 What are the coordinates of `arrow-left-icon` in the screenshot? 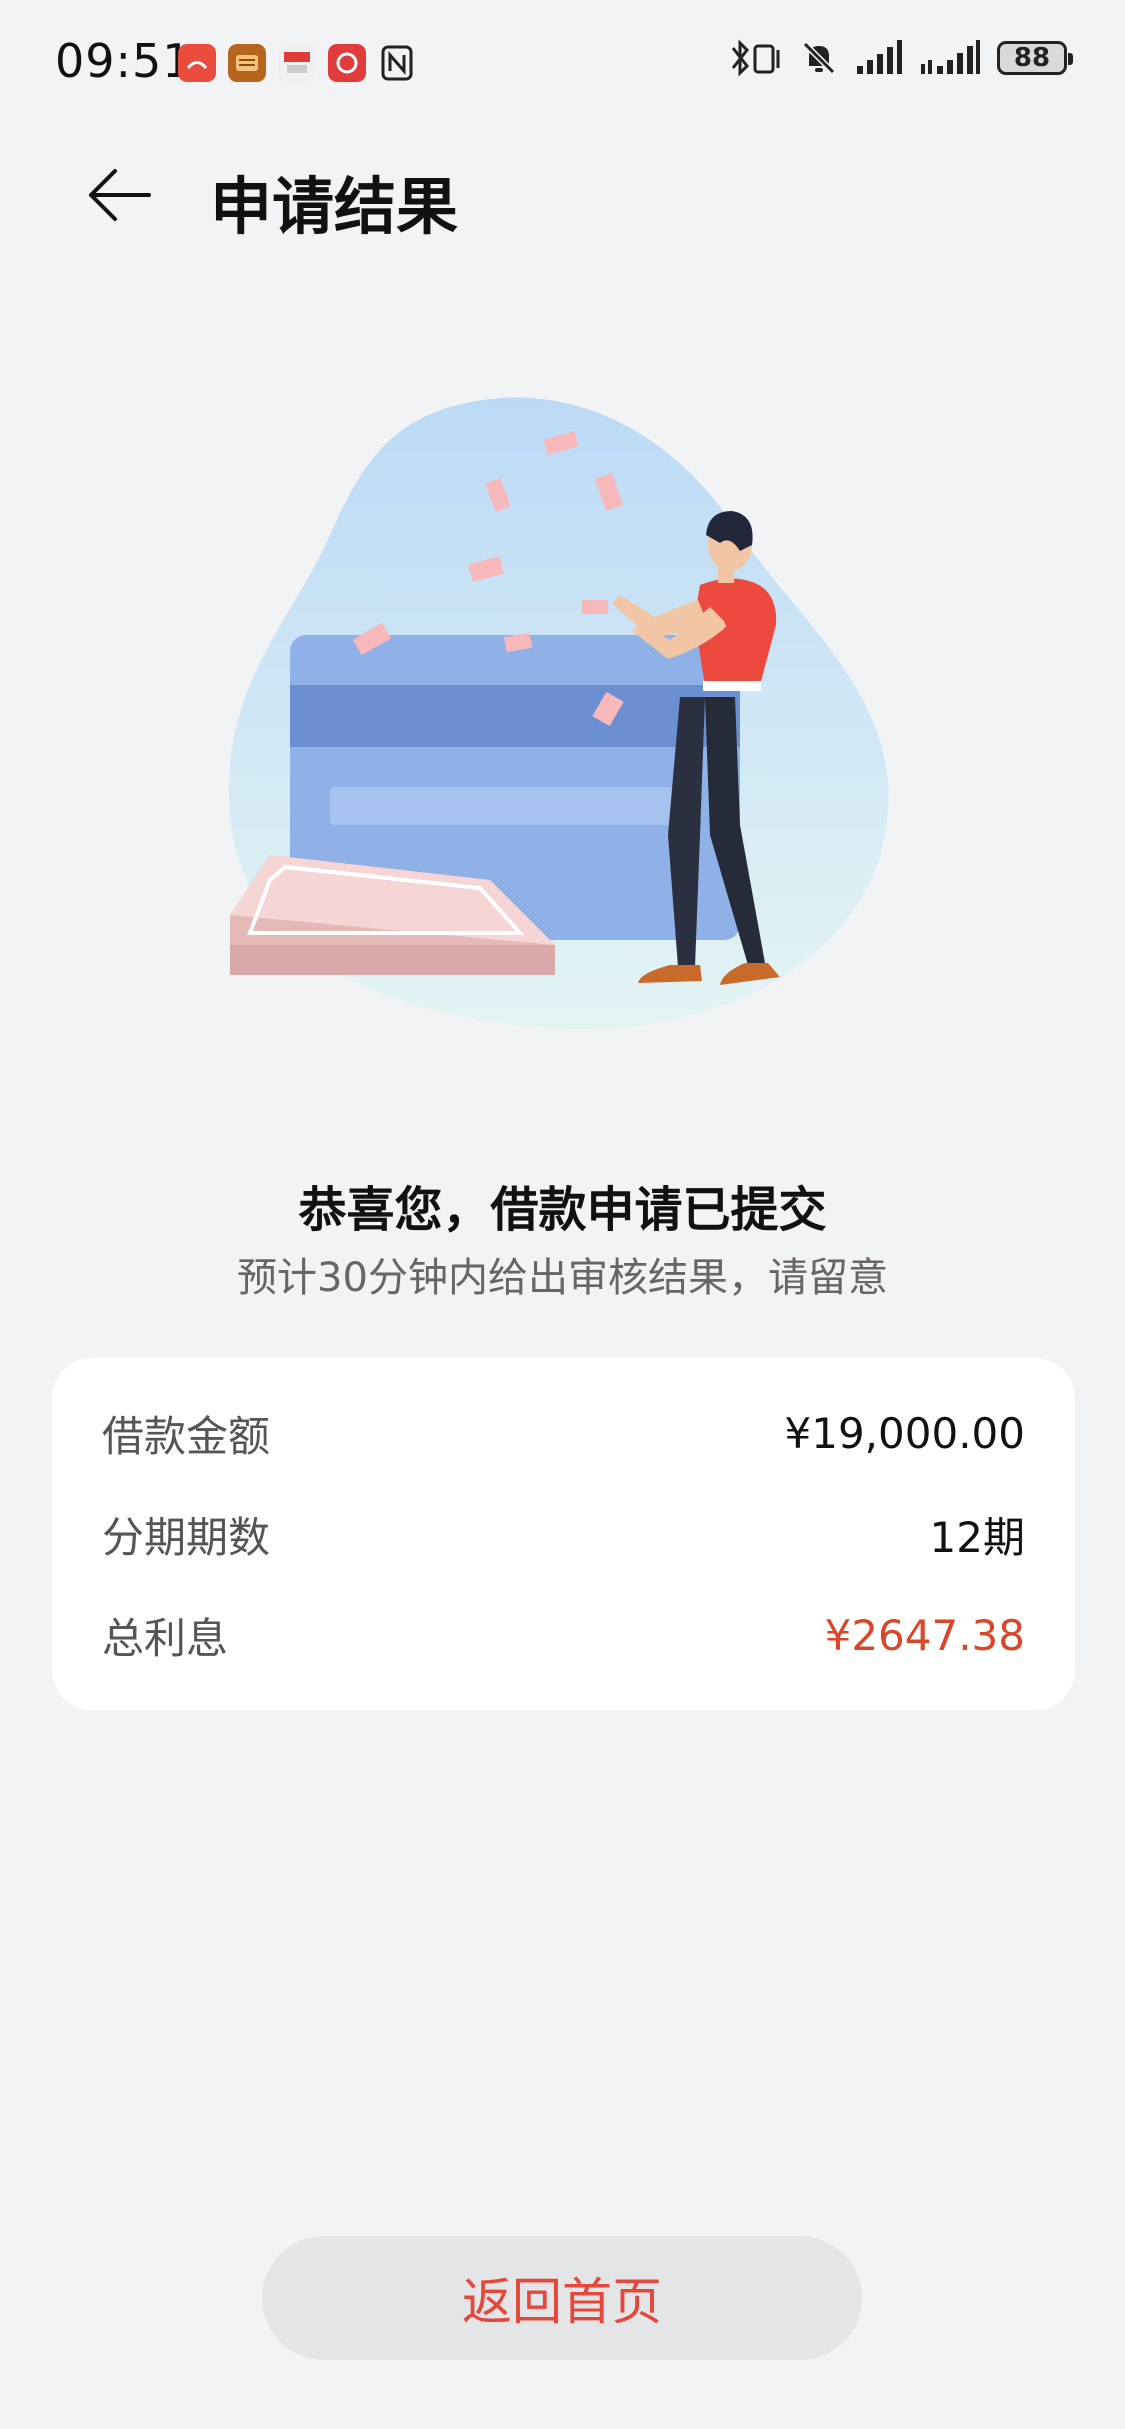 It's located at (120, 195).